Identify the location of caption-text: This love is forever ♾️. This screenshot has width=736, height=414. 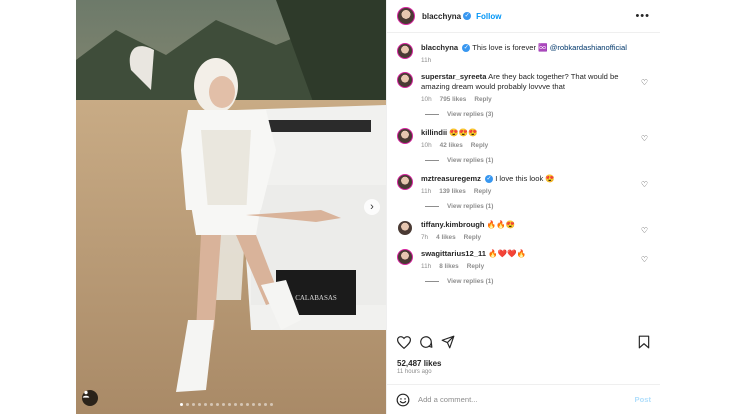
(510, 47).